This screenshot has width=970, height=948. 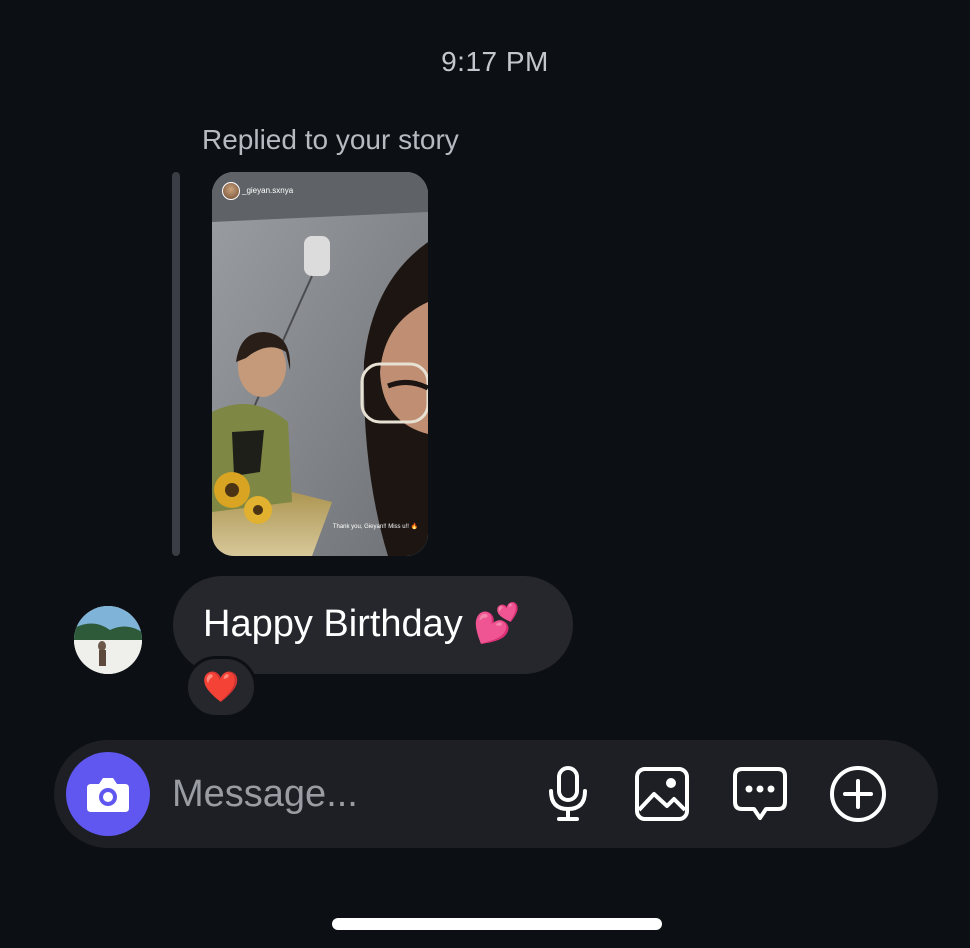 What do you see at coordinates (375, 527) in the screenshot?
I see `story-caption: Thank you, Gieyan!! Miss u!! 🔥` at bounding box center [375, 527].